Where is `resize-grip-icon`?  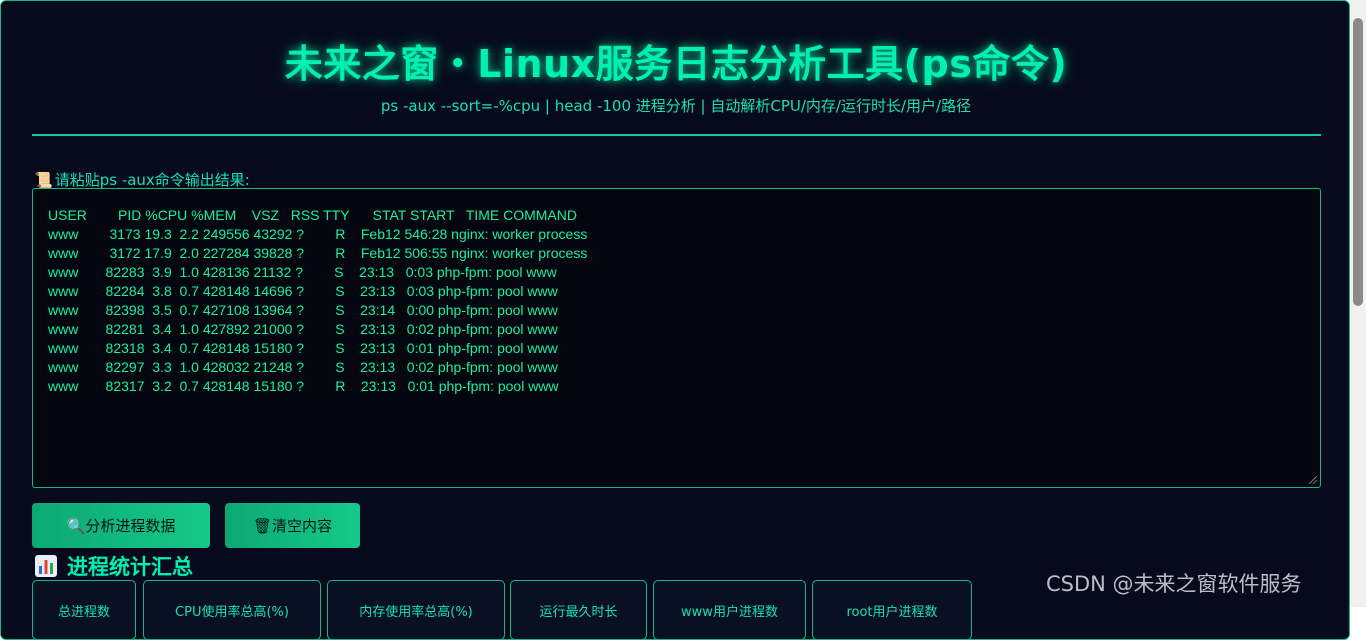 resize-grip-icon is located at coordinates (1313, 480).